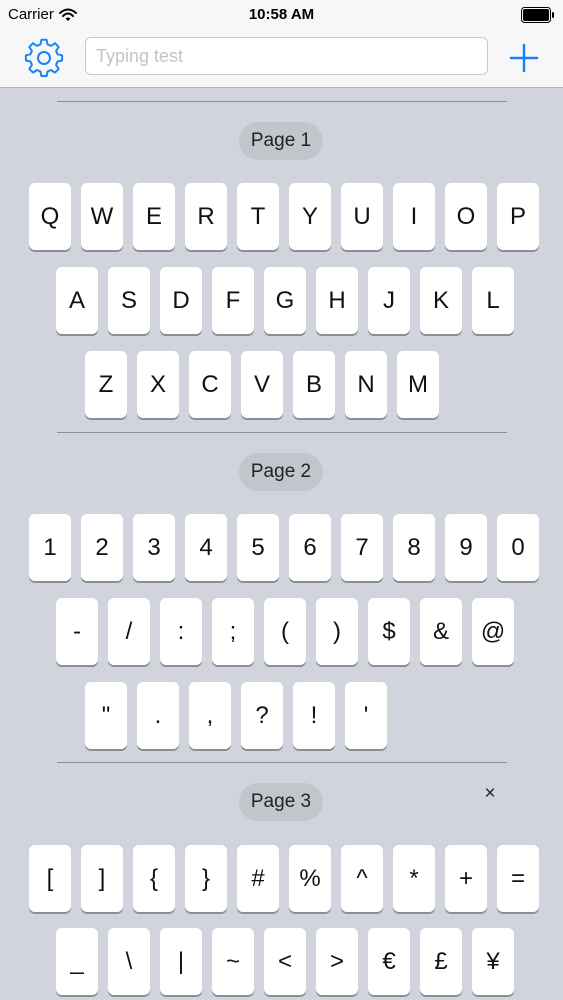 This screenshot has width=563, height=1000. Describe the element at coordinates (314, 715) in the screenshot. I see `key: !` at that location.